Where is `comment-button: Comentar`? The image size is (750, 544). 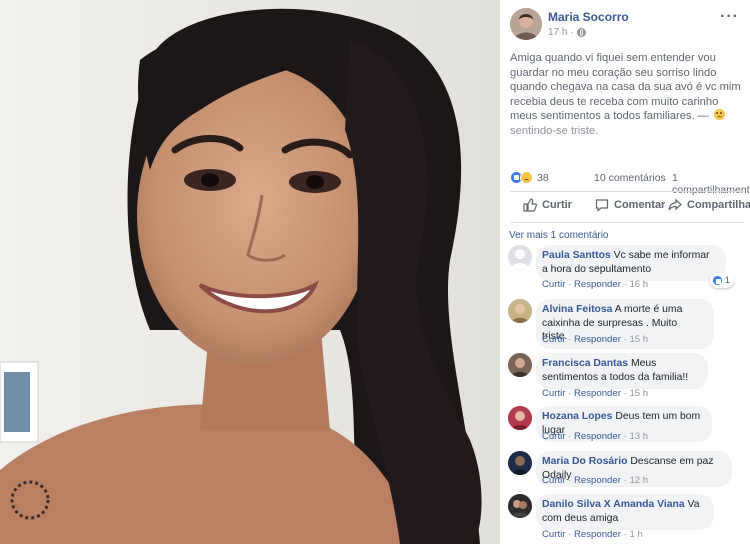 comment-button: Comentar is located at coordinates (630, 205).